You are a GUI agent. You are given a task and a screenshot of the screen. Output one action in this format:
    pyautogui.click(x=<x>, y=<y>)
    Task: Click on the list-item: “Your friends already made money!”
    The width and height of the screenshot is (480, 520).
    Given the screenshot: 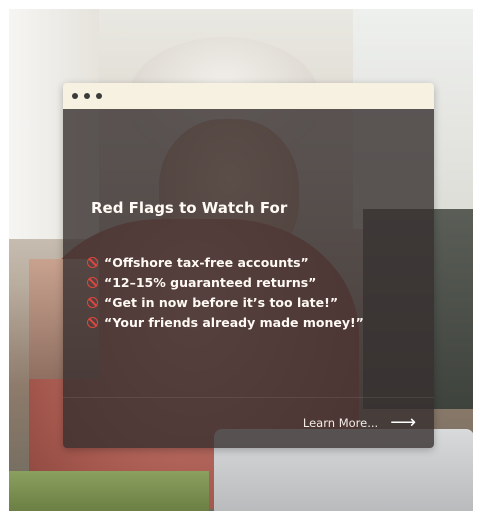 What is the action you would take?
    pyautogui.click(x=225, y=322)
    